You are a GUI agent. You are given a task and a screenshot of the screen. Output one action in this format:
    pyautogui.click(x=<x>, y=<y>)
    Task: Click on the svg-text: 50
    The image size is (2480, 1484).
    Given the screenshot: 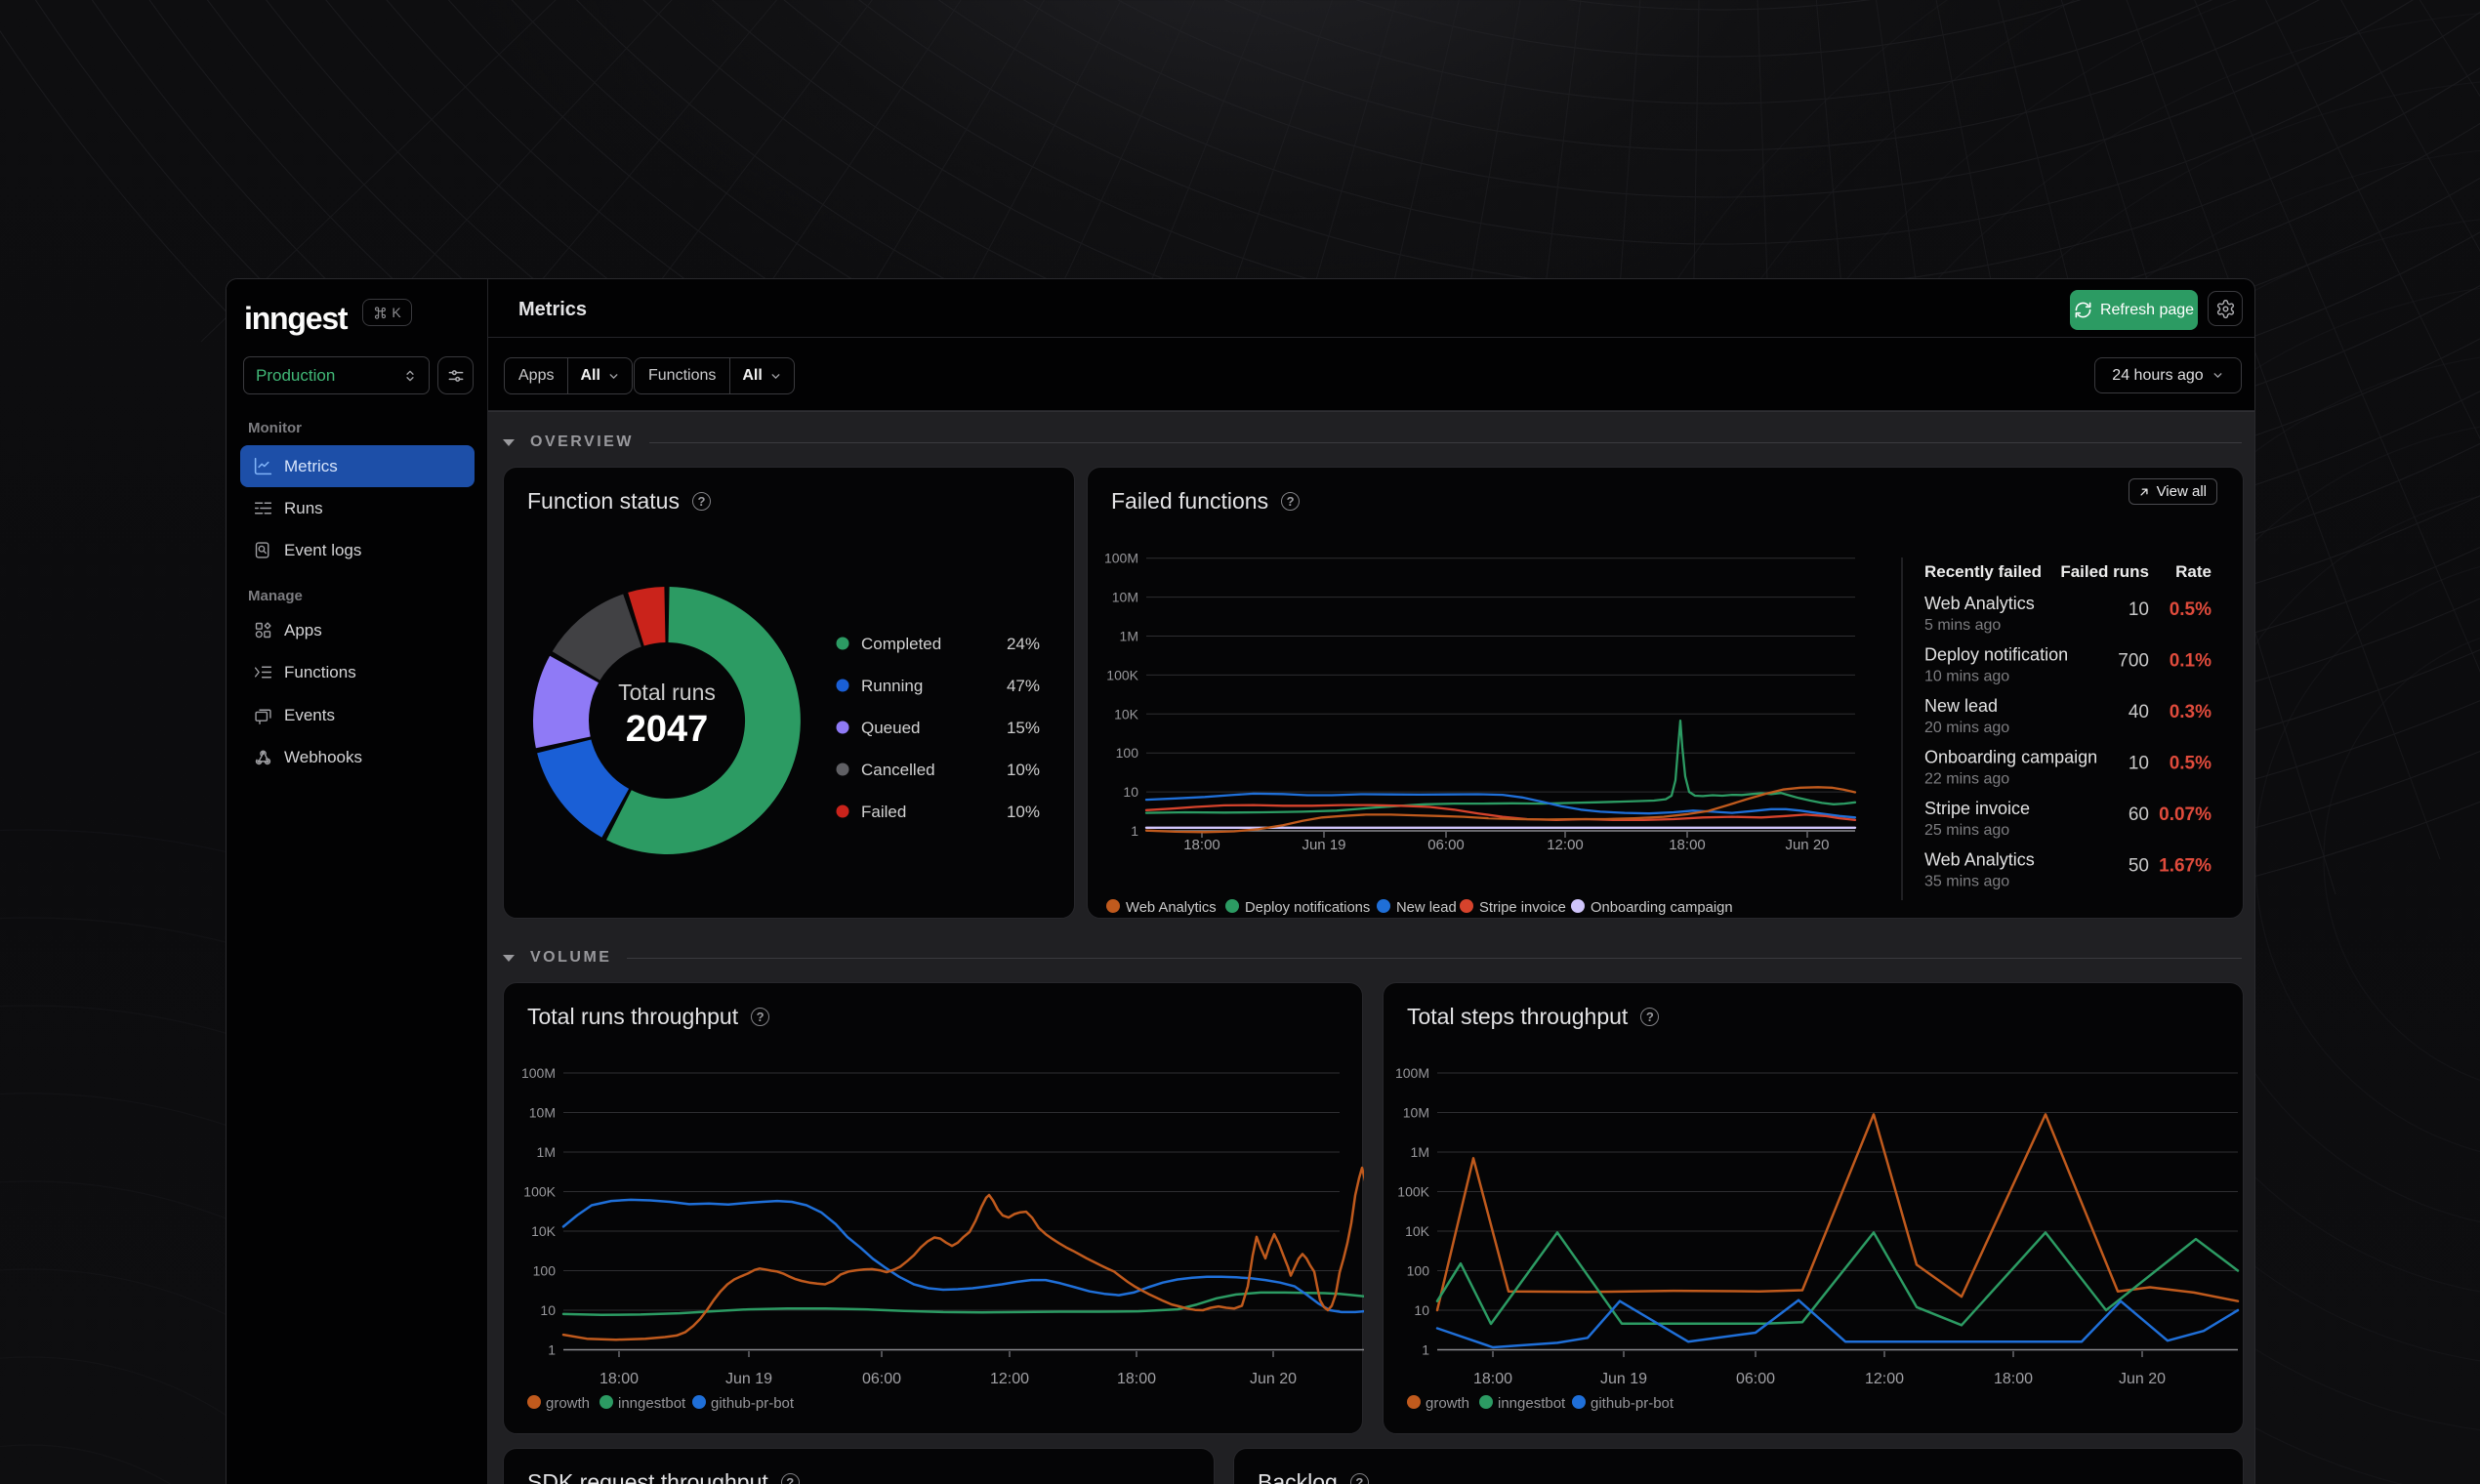 What is the action you would take?
    pyautogui.click(x=2139, y=867)
    